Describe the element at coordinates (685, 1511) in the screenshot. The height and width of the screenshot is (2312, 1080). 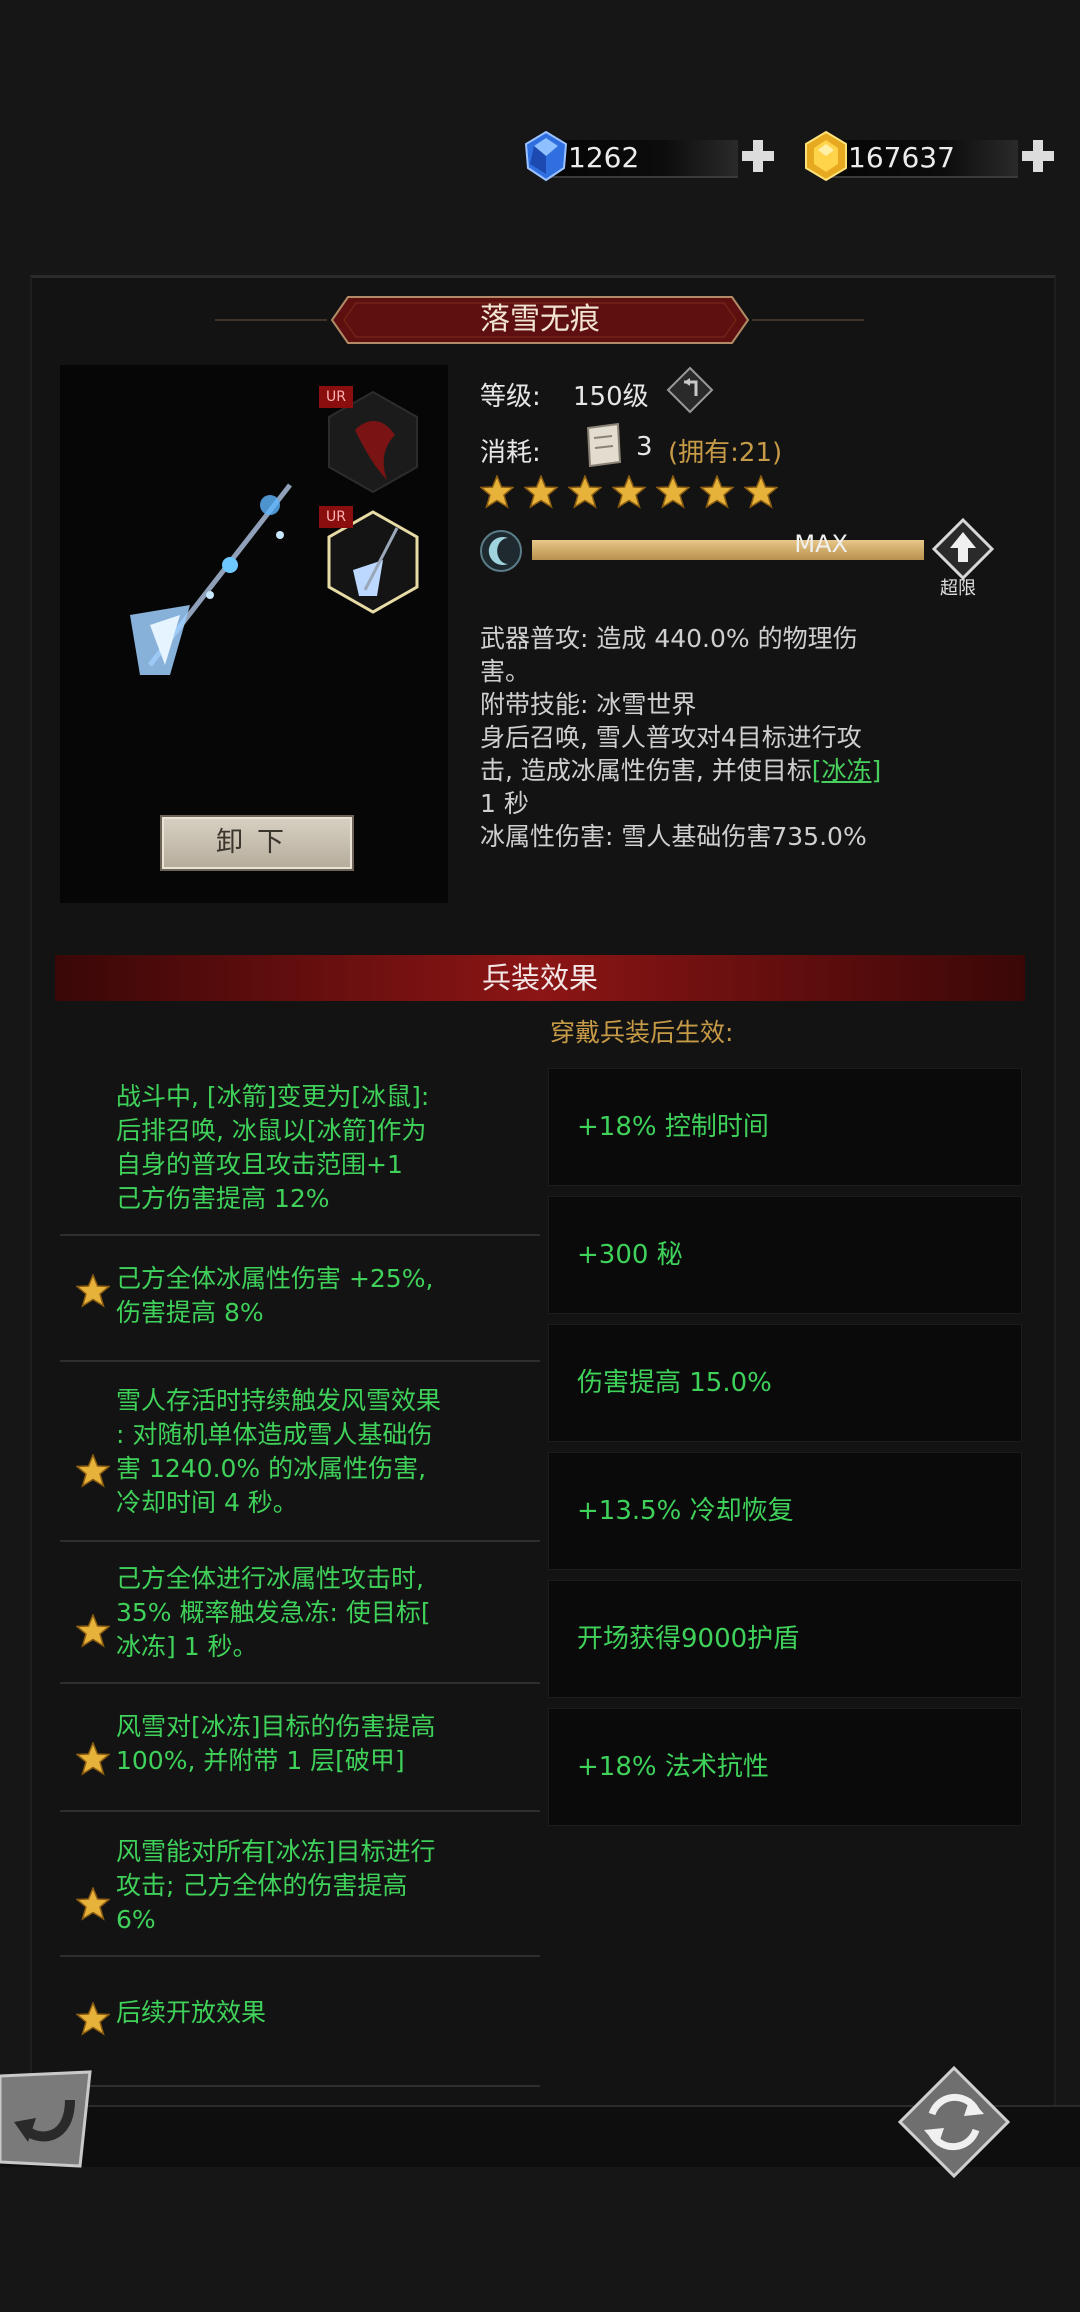
I see `bonus-text: +13.5% 冷却恢复` at that location.